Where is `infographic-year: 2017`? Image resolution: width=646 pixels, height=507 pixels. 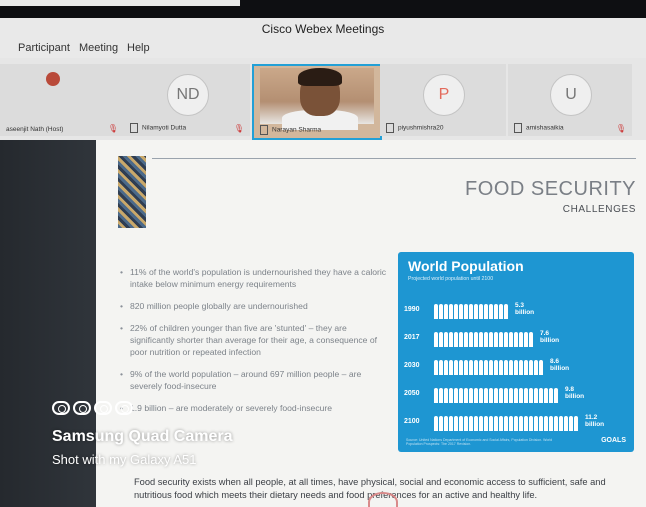 infographic-year: 2017 is located at coordinates (412, 337).